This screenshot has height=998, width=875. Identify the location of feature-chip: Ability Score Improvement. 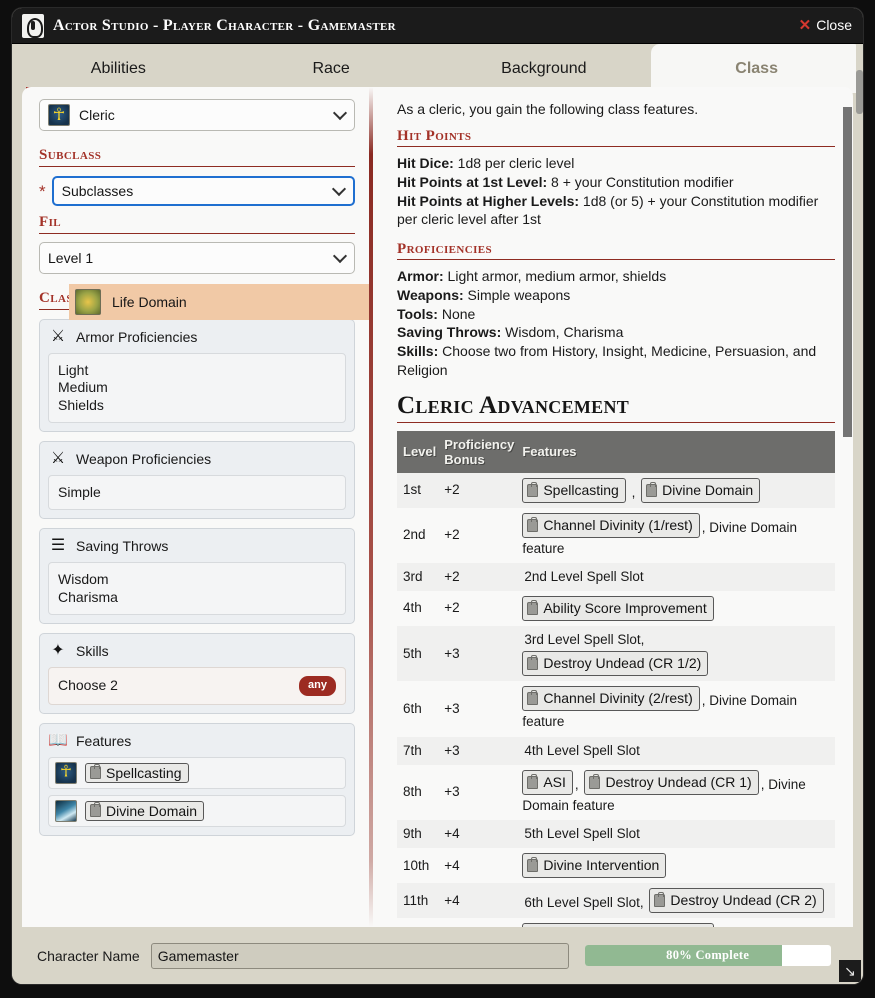
(618, 608).